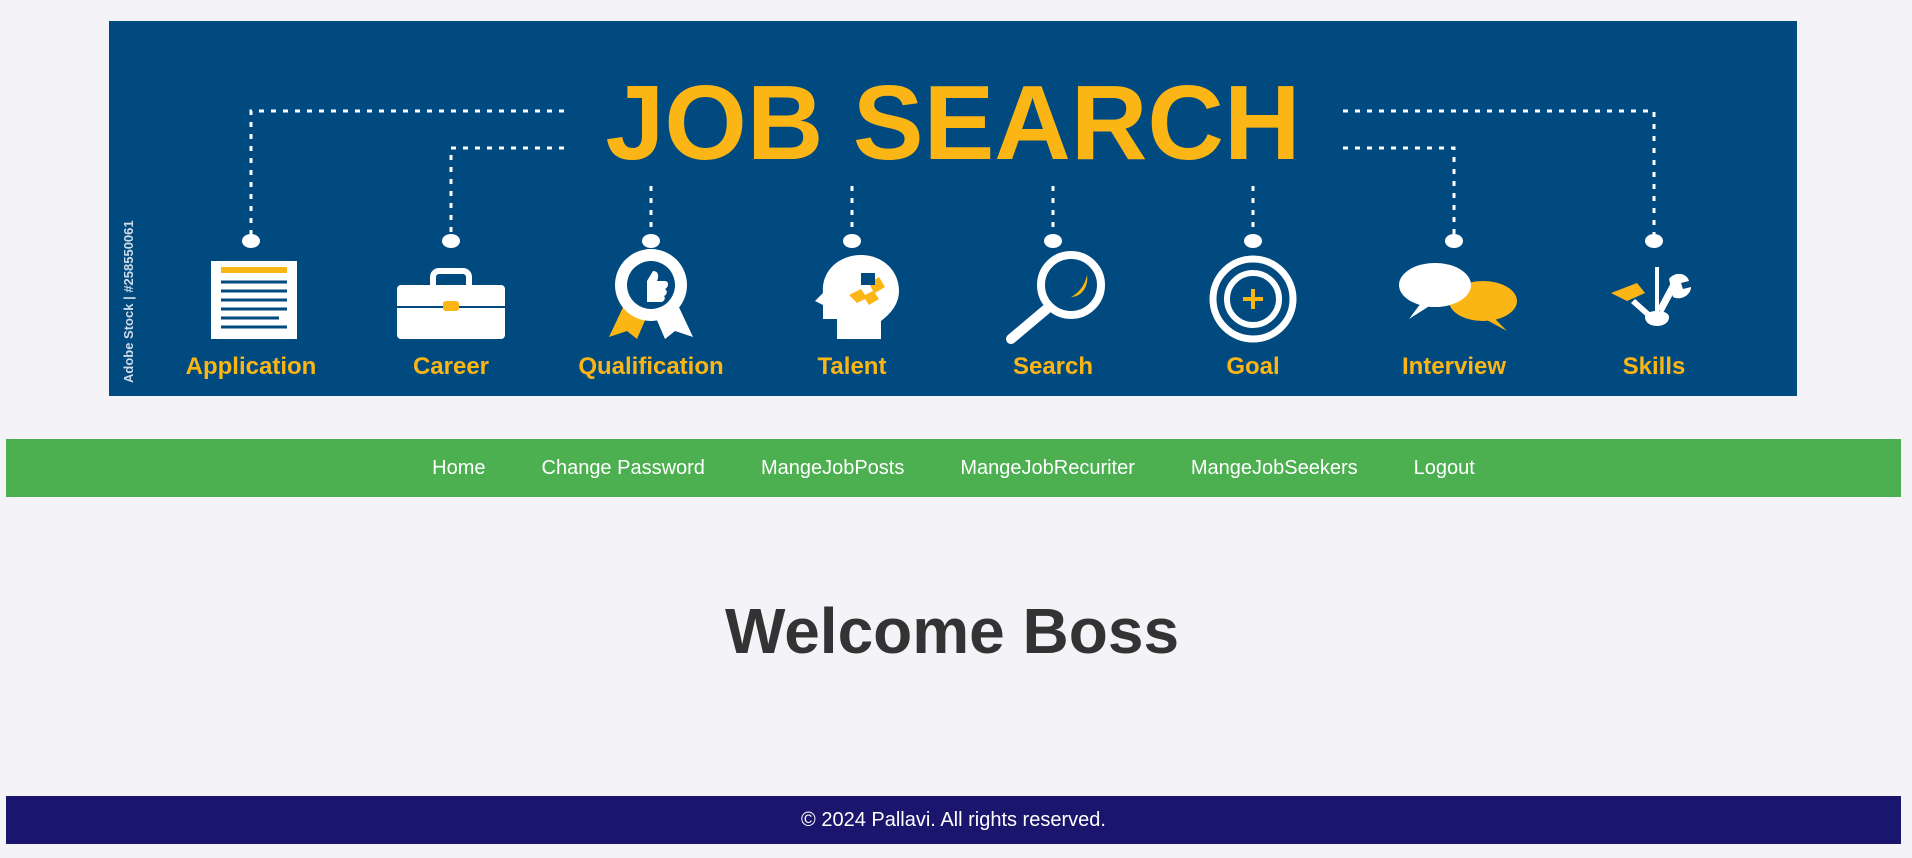 This screenshot has height=858, width=1912. I want to click on nav-manage-job-recruiter-link: MangeJobRecuriter, so click(1047, 468).